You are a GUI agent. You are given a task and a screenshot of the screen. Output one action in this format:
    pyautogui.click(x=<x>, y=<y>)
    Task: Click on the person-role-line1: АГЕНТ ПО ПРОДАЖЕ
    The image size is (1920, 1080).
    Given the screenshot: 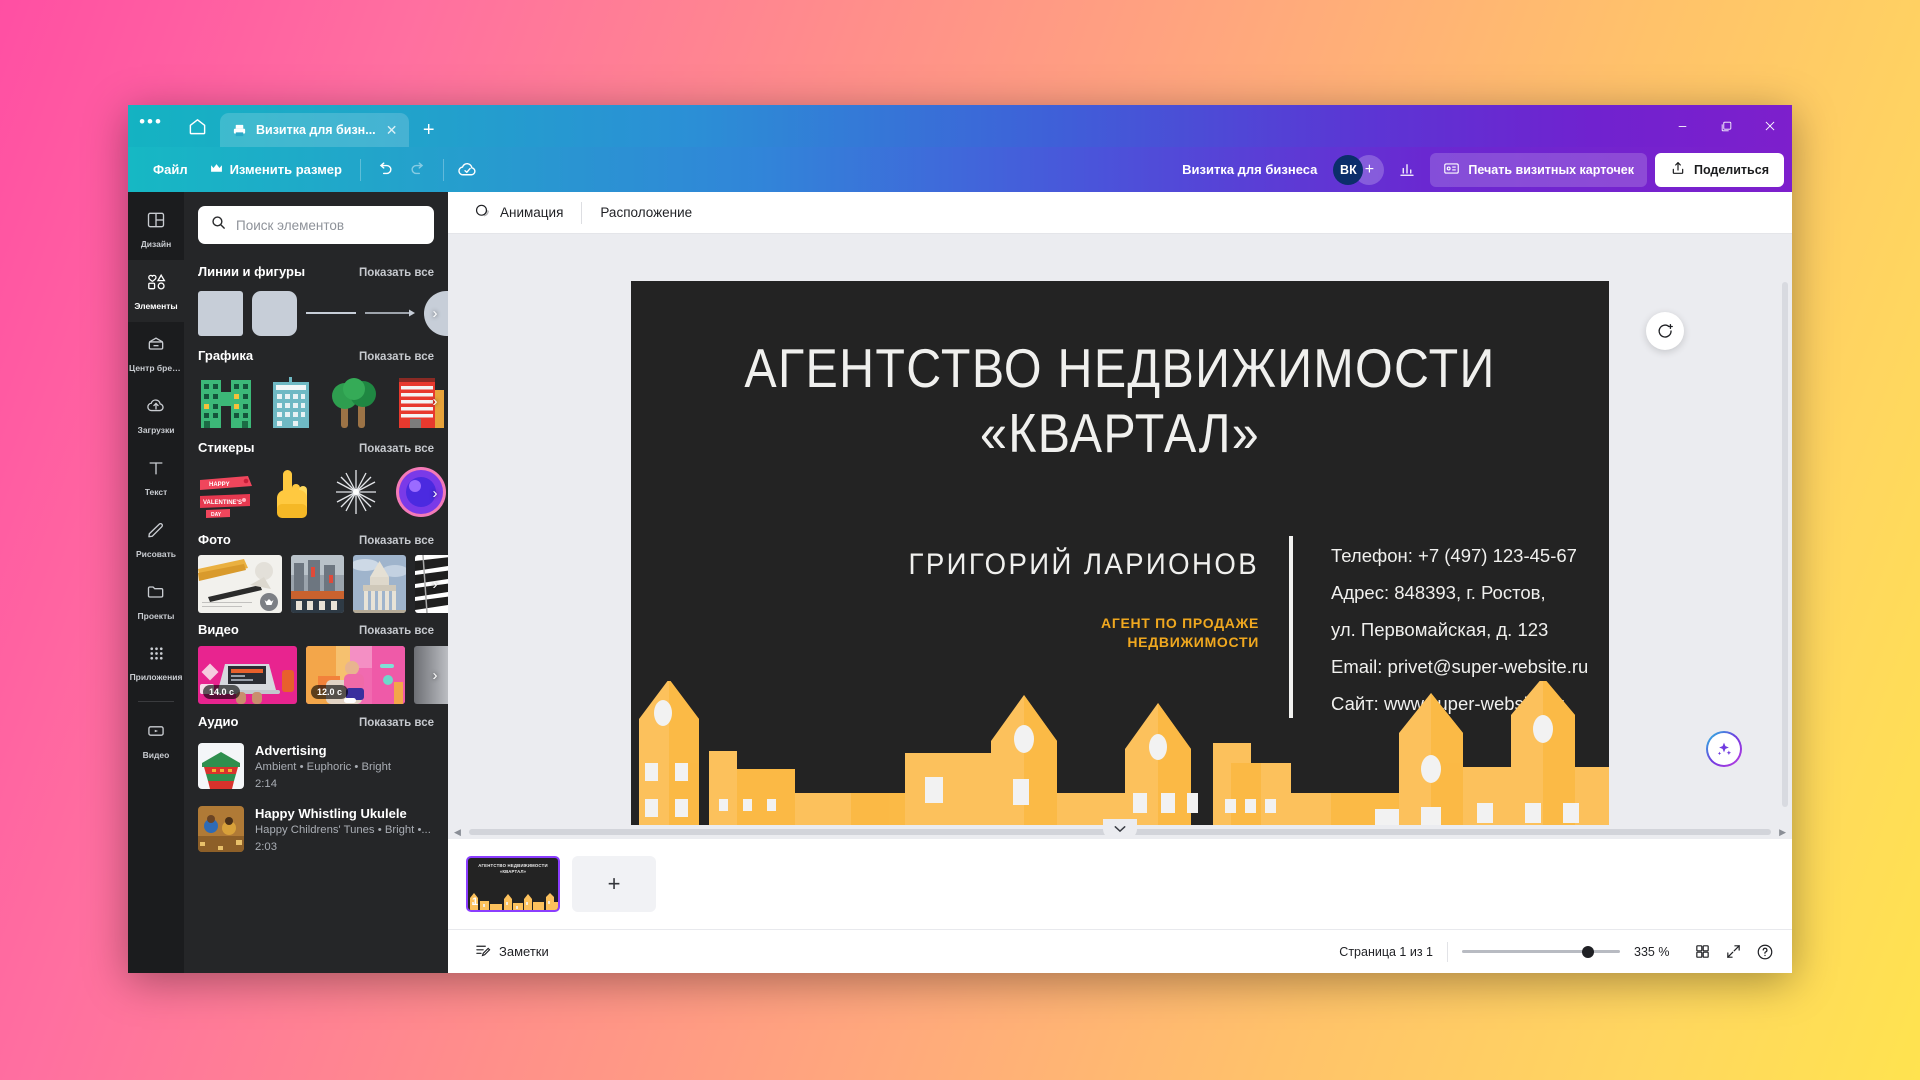 What is the action you would take?
    pyautogui.click(x=1180, y=623)
    